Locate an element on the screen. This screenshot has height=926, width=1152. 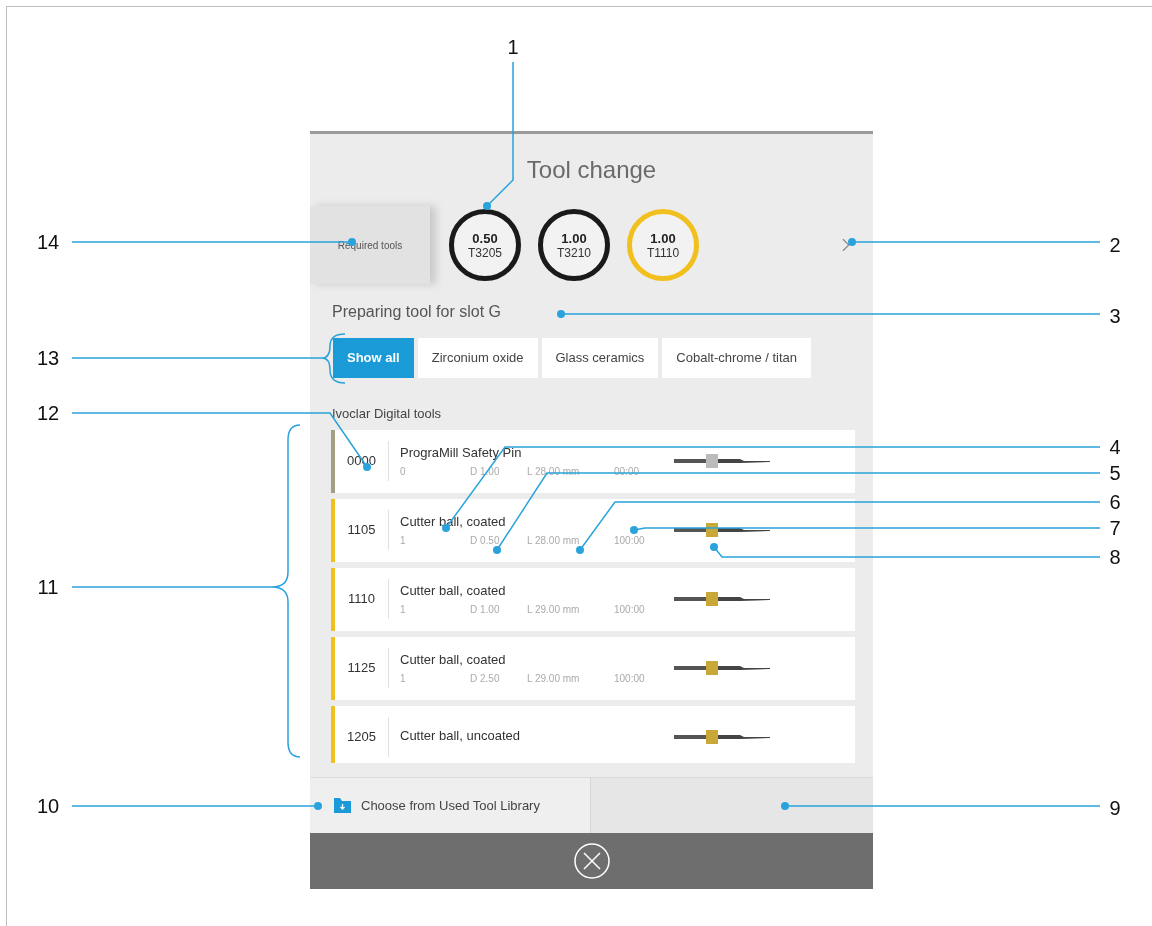
tool-code: T1110 is located at coordinates (663, 252).